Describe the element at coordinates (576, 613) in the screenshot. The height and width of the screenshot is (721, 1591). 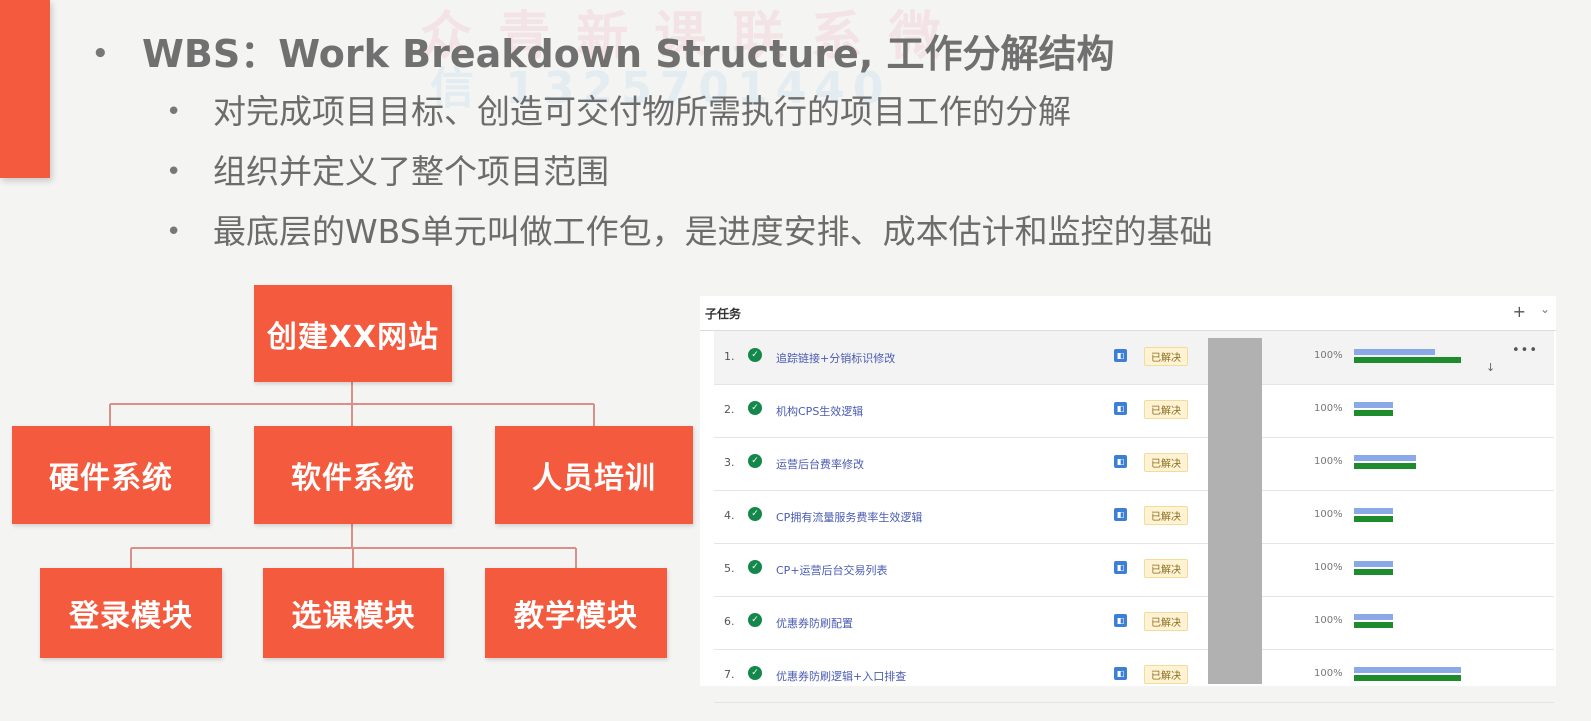
I see `wbs-node-teaching: 教学模块` at that location.